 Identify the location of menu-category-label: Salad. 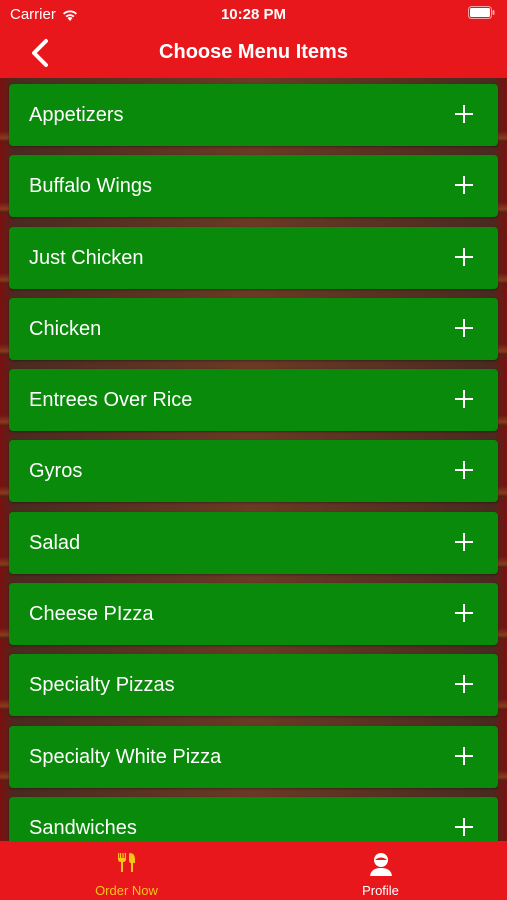
(55, 542).